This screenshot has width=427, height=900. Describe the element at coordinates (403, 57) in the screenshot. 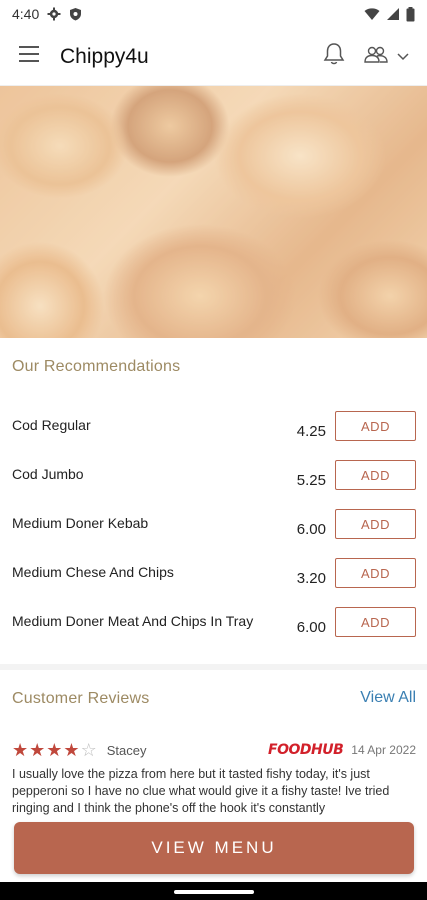

I see `chevron-down-icon` at that location.